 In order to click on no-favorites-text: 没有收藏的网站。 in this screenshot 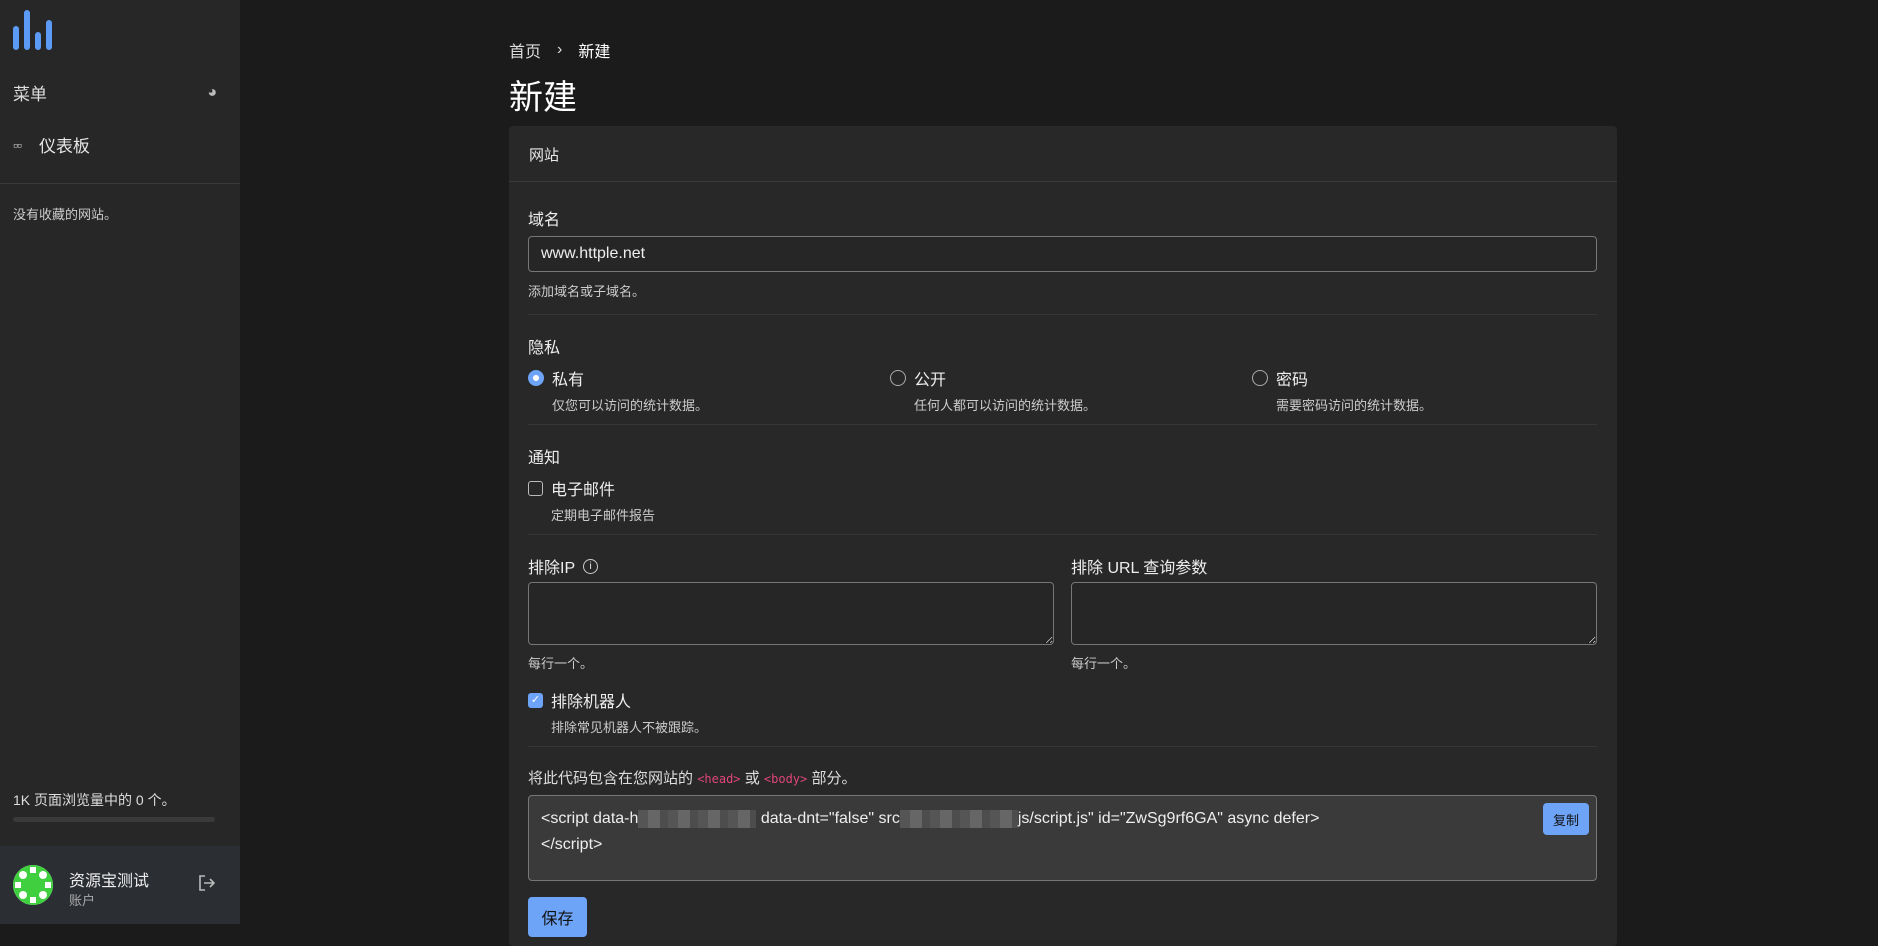, I will do `click(65, 214)`.